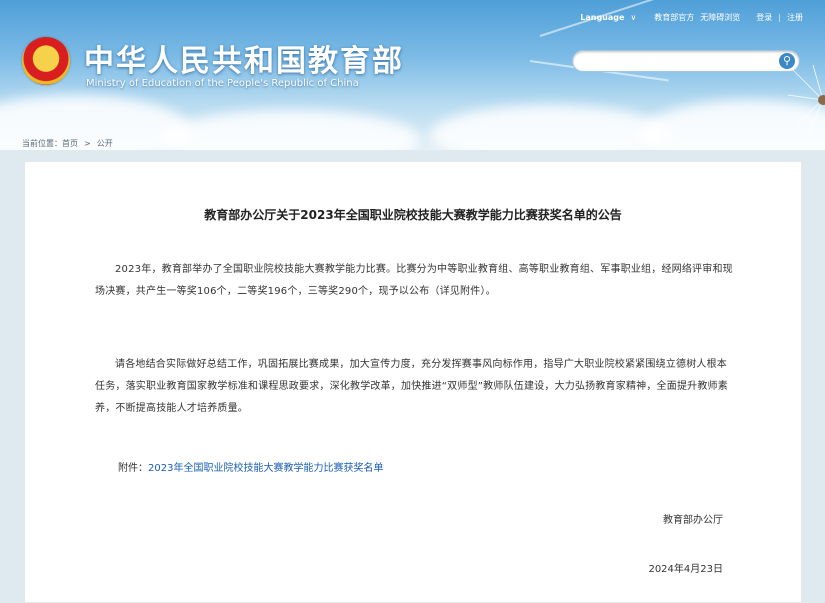 The width and height of the screenshot is (825, 603). I want to click on chevron-right-icon: >, so click(87, 143).